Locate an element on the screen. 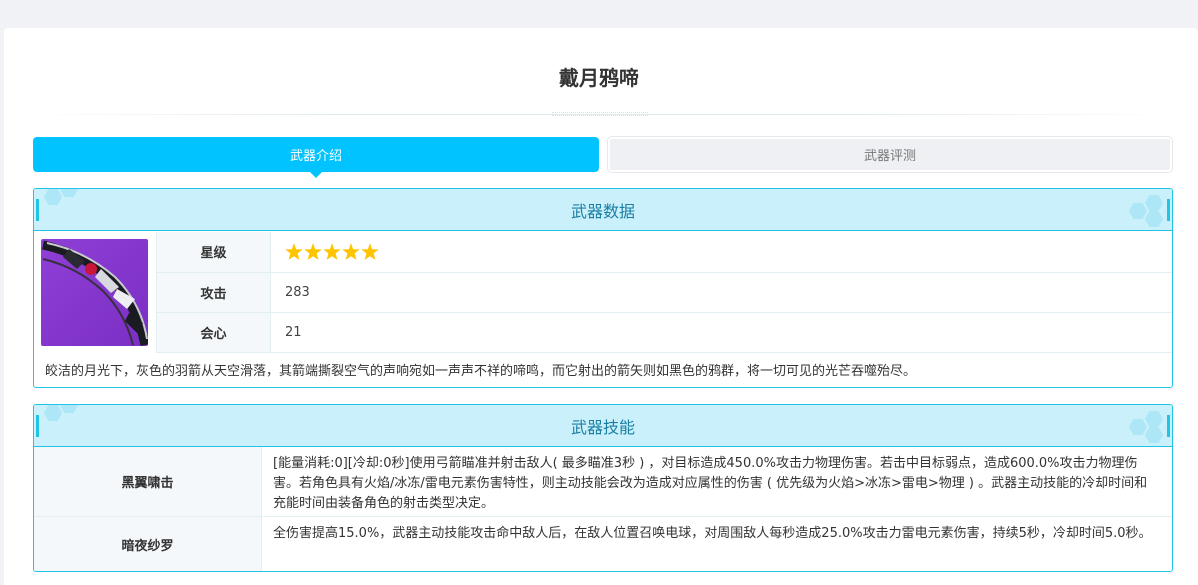  skill-name: 暗夜纱罗 is located at coordinates (148, 544).